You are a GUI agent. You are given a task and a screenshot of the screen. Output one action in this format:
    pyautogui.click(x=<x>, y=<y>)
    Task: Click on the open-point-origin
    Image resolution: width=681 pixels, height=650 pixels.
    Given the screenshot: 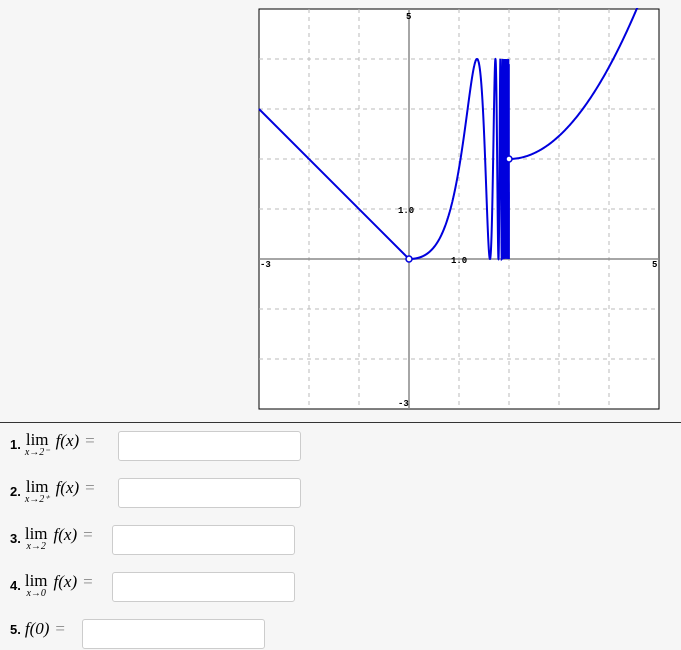 What is the action you would take?
    pyautogui.click(x=409, y=259)
    